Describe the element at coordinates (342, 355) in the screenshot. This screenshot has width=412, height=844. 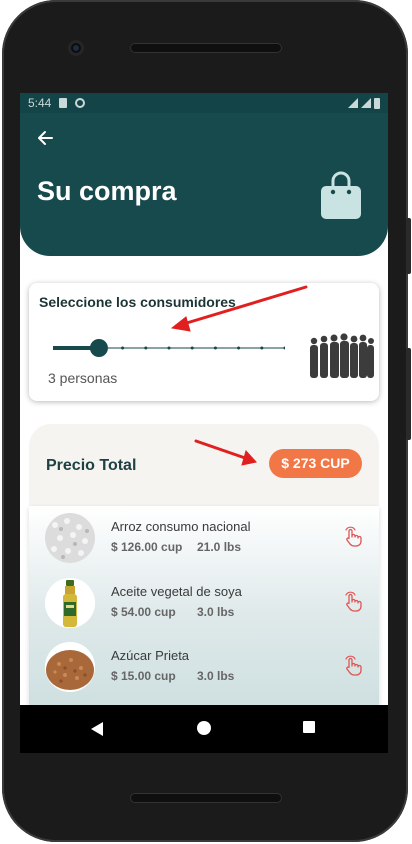
I see `people-silhouettes-icon` at that location.